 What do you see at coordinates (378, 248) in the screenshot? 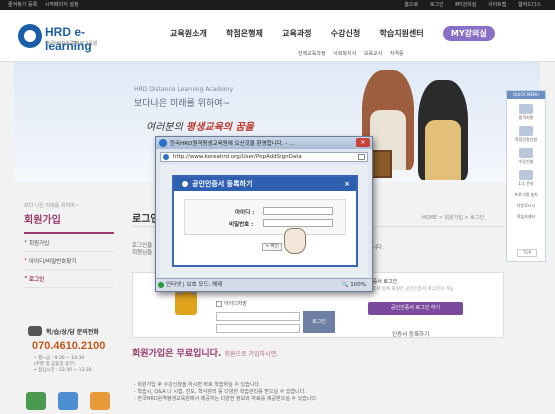
I see `login-description-tail: 니다.` at bounding box center [378, 248].